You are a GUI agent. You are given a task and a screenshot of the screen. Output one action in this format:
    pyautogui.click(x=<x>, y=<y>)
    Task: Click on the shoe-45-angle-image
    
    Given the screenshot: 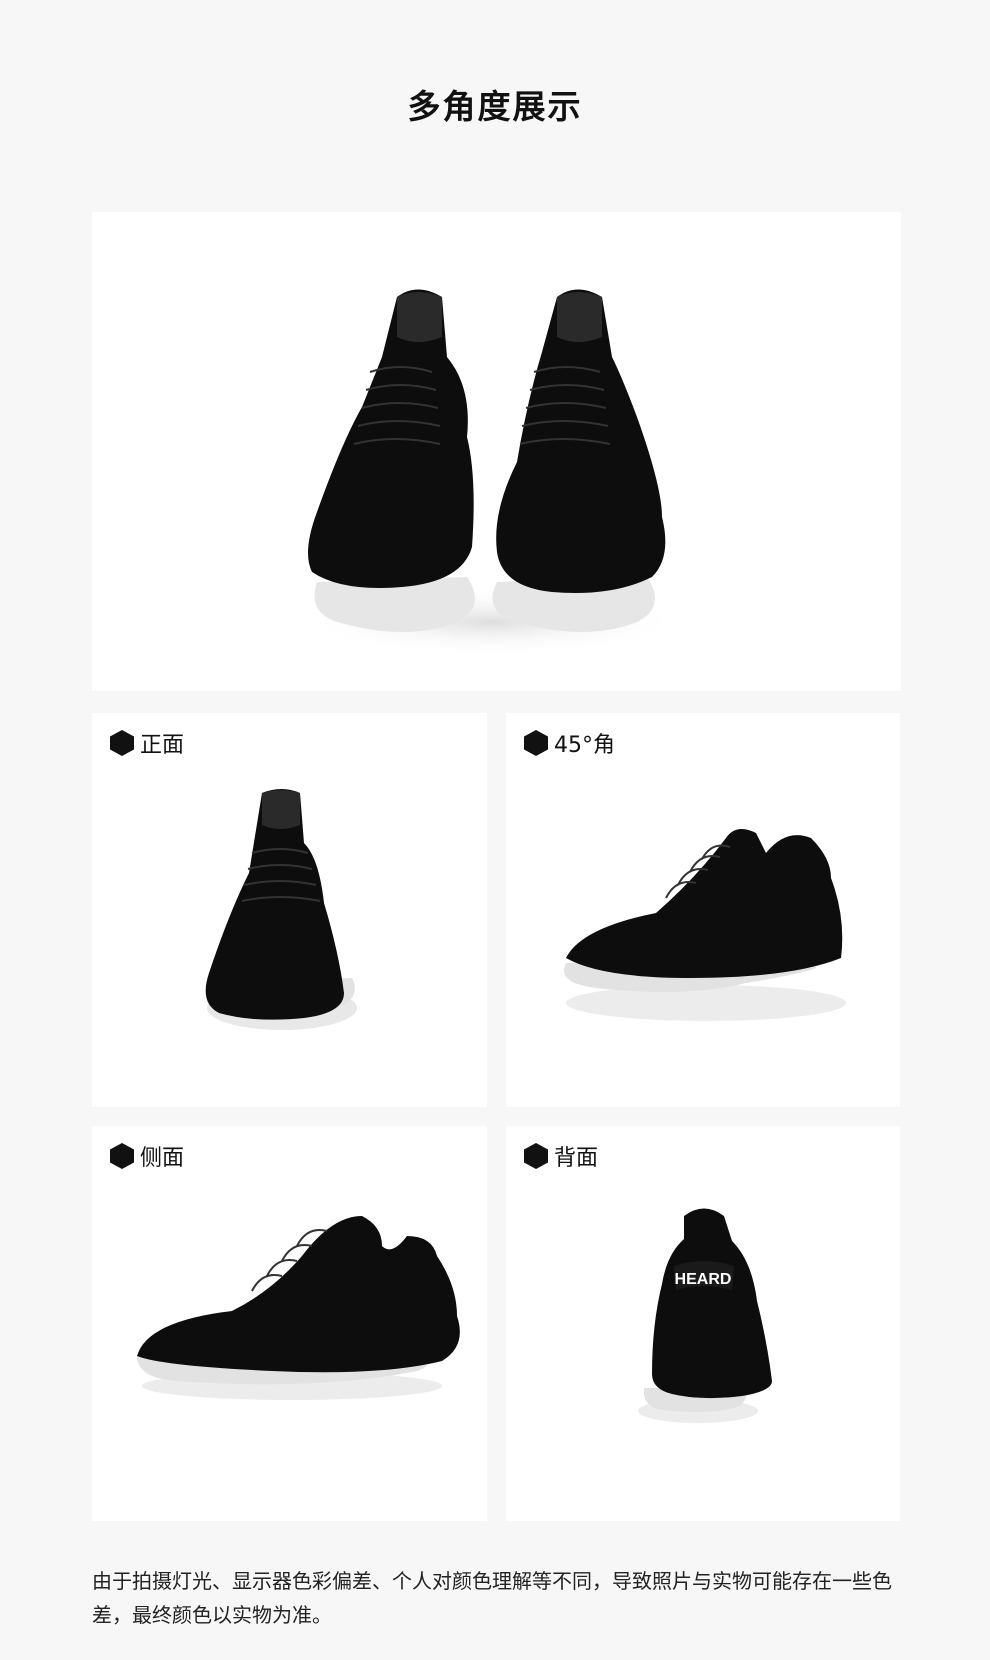 What is the action you would take?
    pyautogui.click(x=705, y=925)
    